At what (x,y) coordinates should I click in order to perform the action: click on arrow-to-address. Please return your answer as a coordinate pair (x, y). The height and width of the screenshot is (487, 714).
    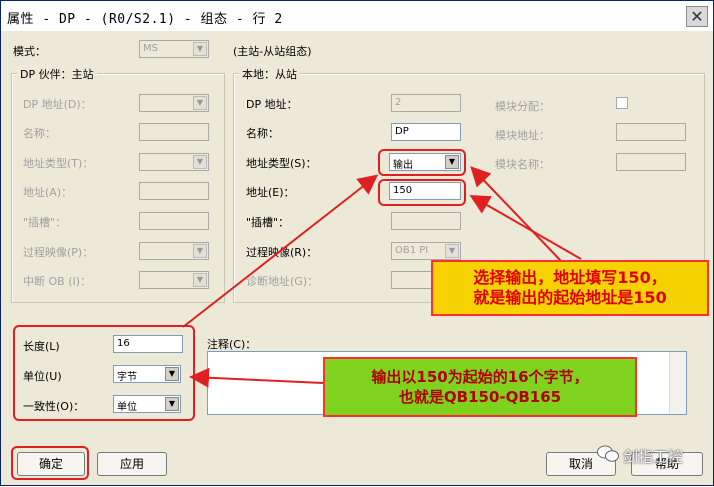
    Looking at the image, I should click on (525, 227).